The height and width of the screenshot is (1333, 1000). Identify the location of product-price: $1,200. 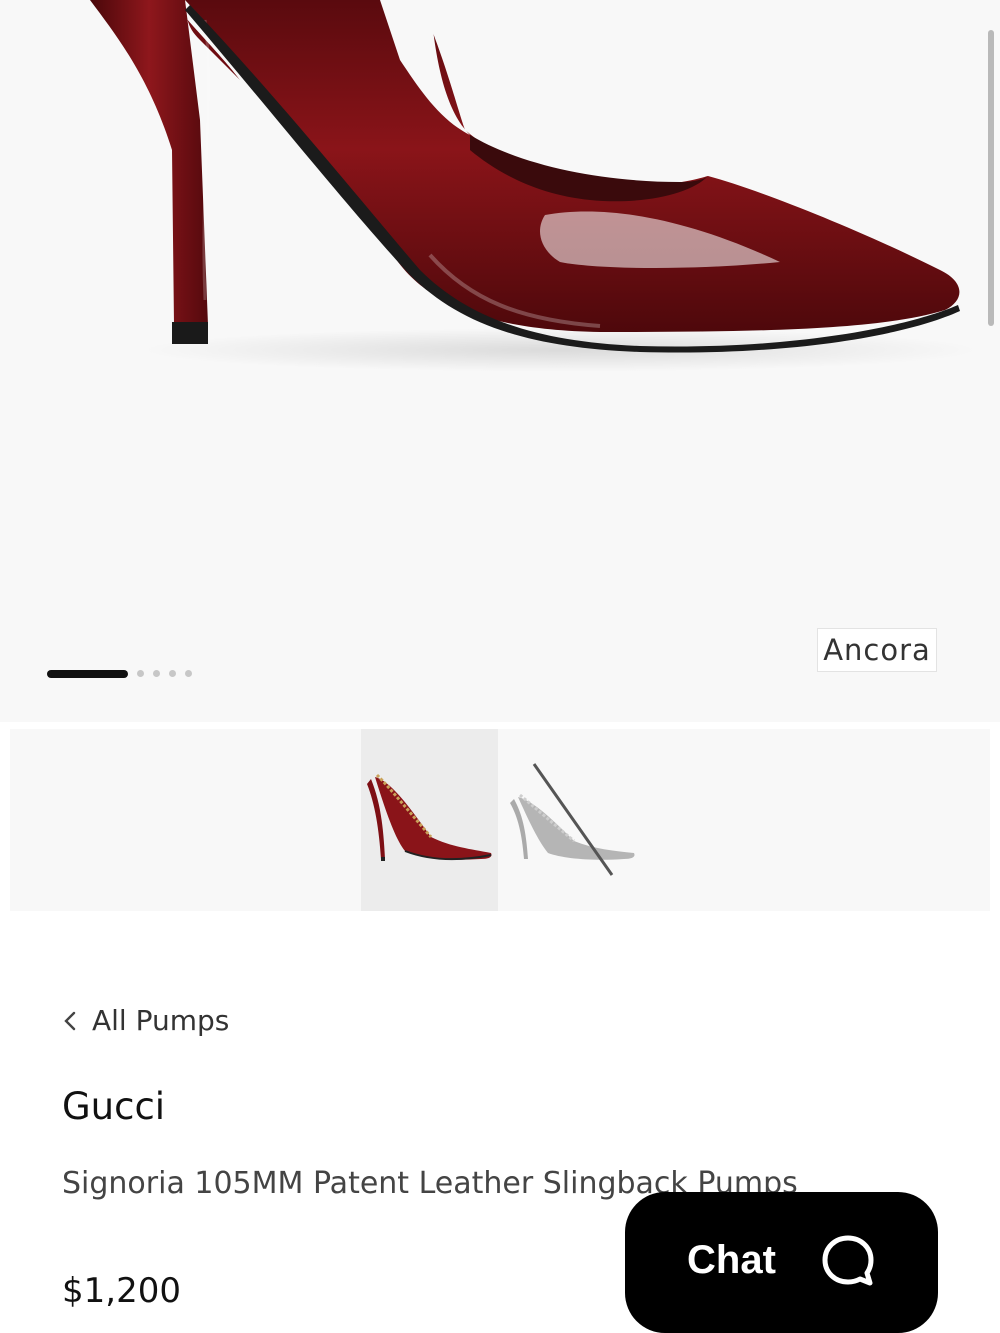
(121, 1291).